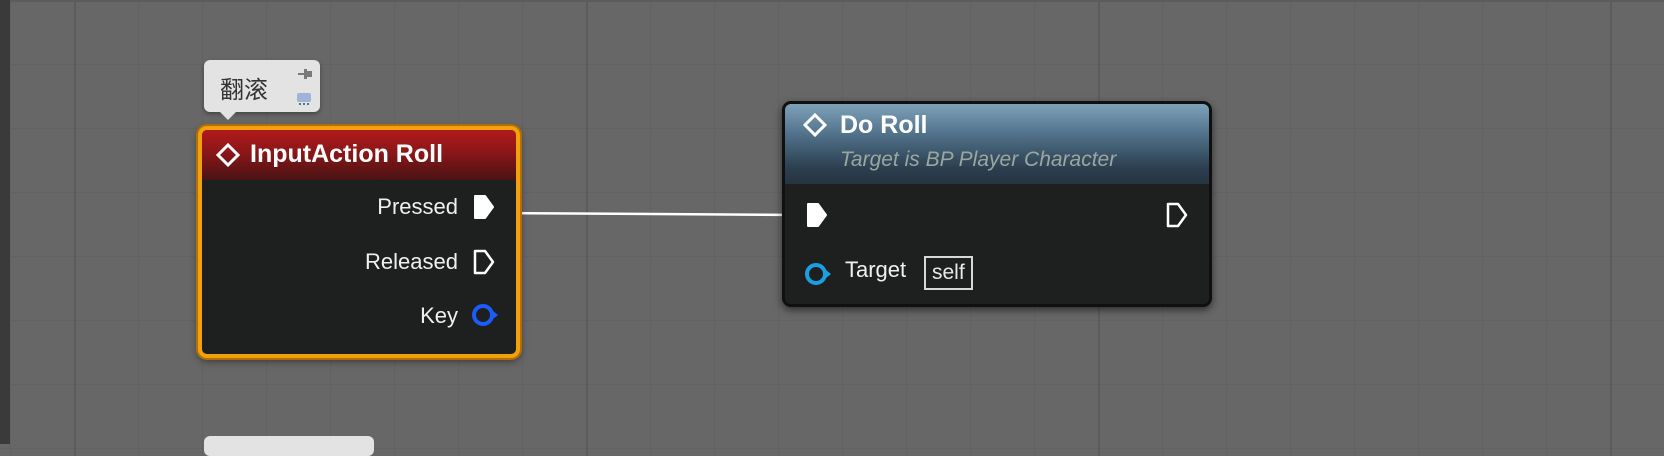 This screenshot has width=1664, height=456. What do you see at coordinates (305, 74) in the screenshot?
I see `pin-icon` at bounding box center [305, 74].